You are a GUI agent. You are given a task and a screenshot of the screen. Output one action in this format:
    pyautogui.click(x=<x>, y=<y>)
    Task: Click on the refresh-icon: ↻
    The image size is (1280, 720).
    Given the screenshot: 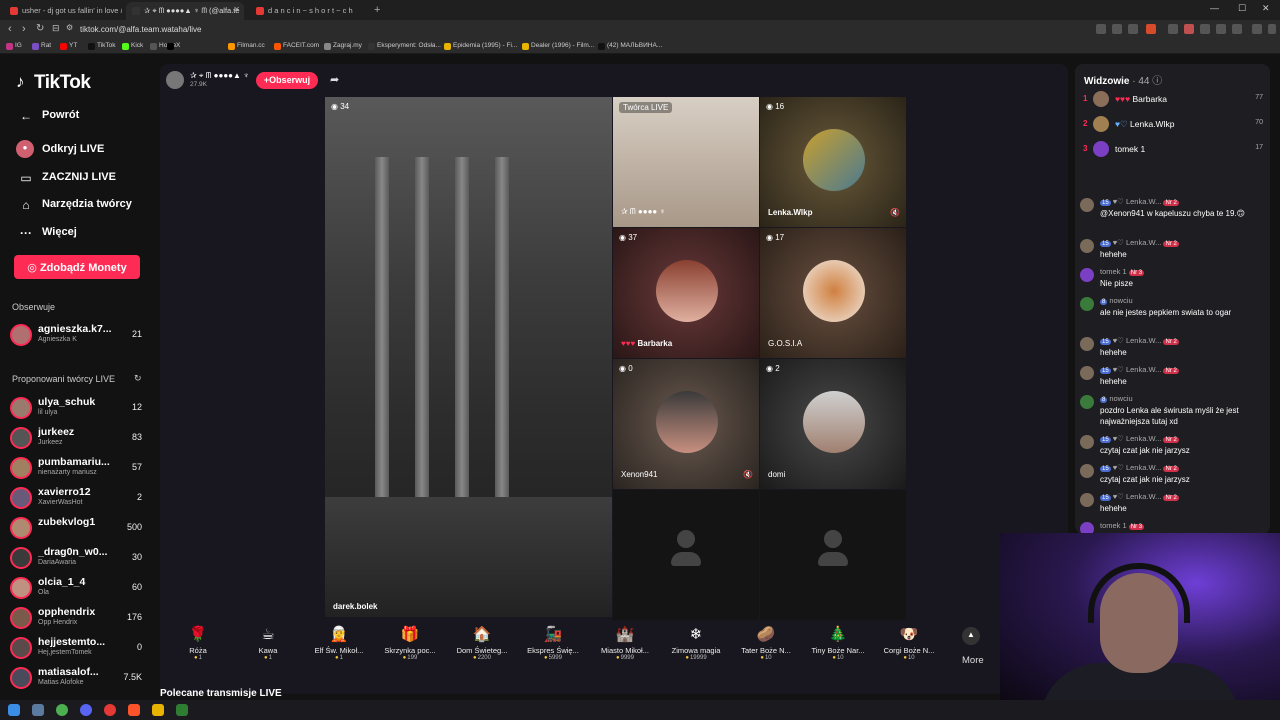 What is the action you would take?
    pyautogui.click(x=138, y=378)
    